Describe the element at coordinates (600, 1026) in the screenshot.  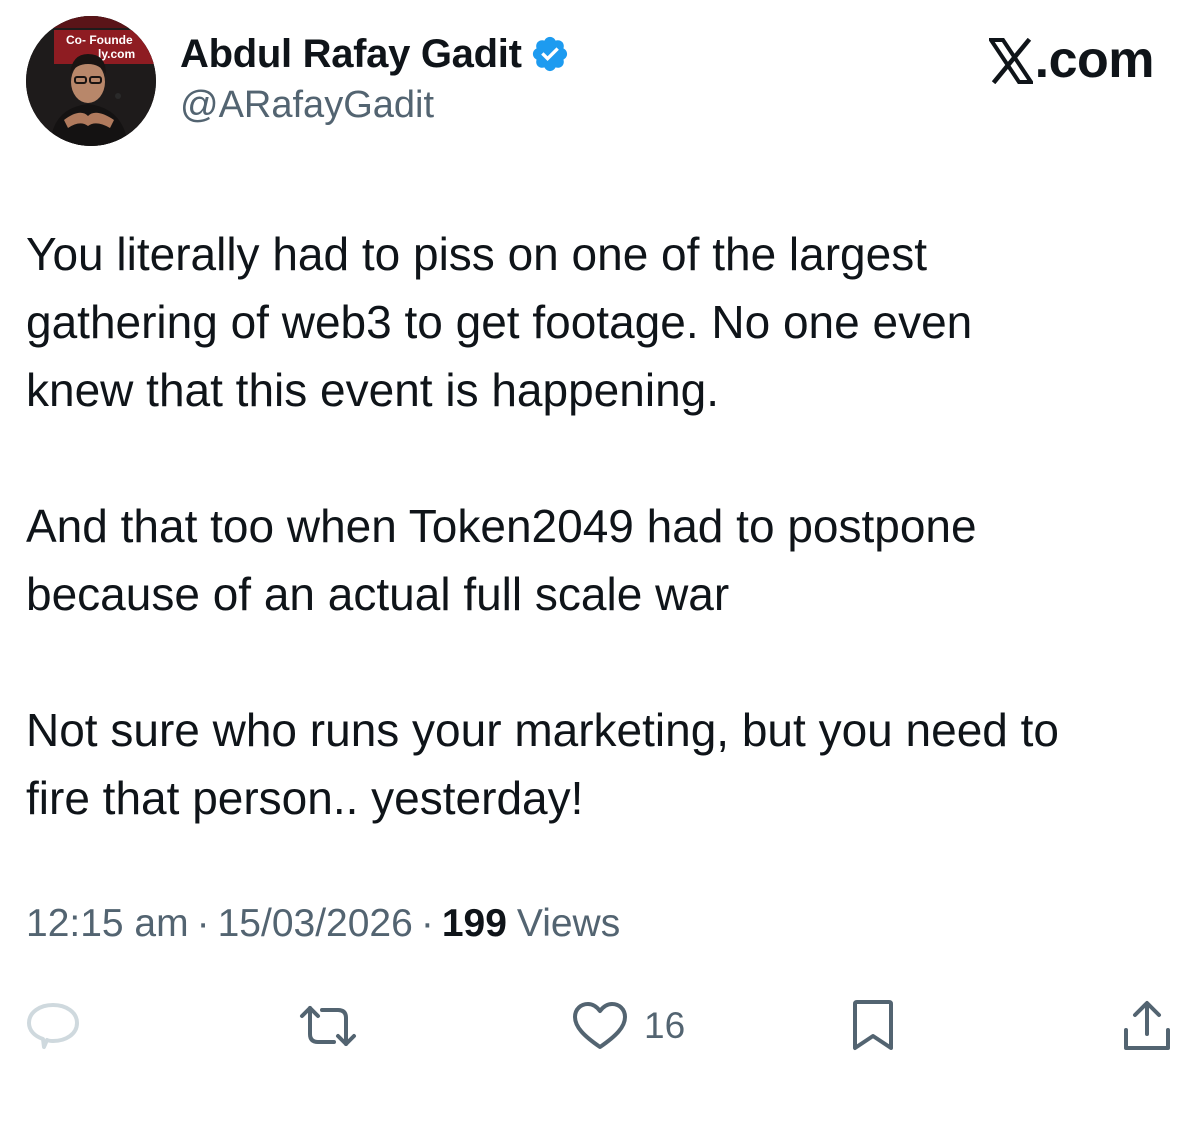
I see `heart-icon` at that location.